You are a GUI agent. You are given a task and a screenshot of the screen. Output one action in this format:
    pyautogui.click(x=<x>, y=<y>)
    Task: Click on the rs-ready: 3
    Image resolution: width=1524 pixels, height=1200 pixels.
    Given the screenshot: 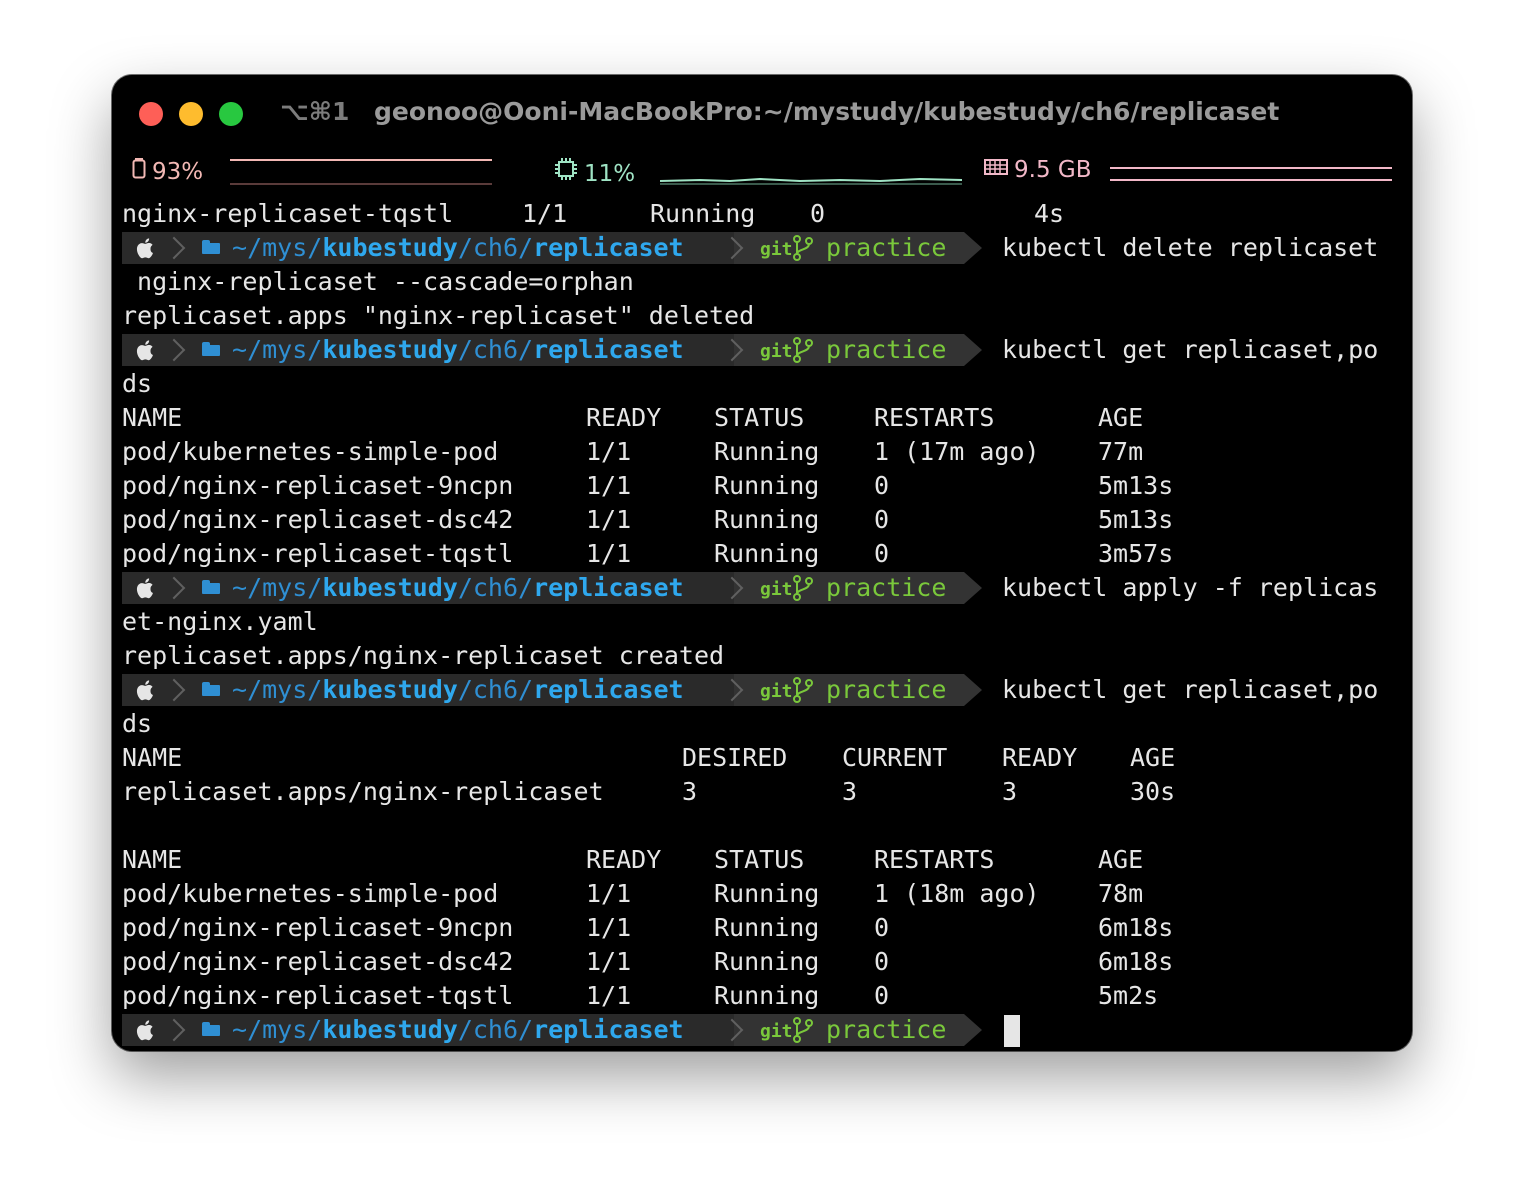 What is the action you would take?
    pyautogui.click(x=1010, y=791)
    